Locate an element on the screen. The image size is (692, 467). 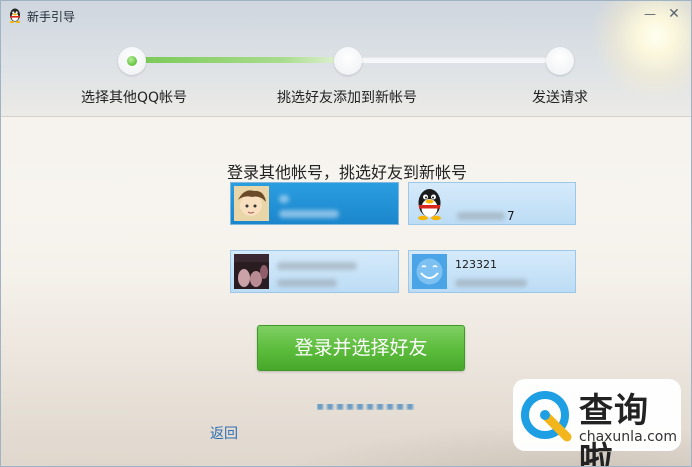
cartoon-avatar is located at coordinates (251, 203).